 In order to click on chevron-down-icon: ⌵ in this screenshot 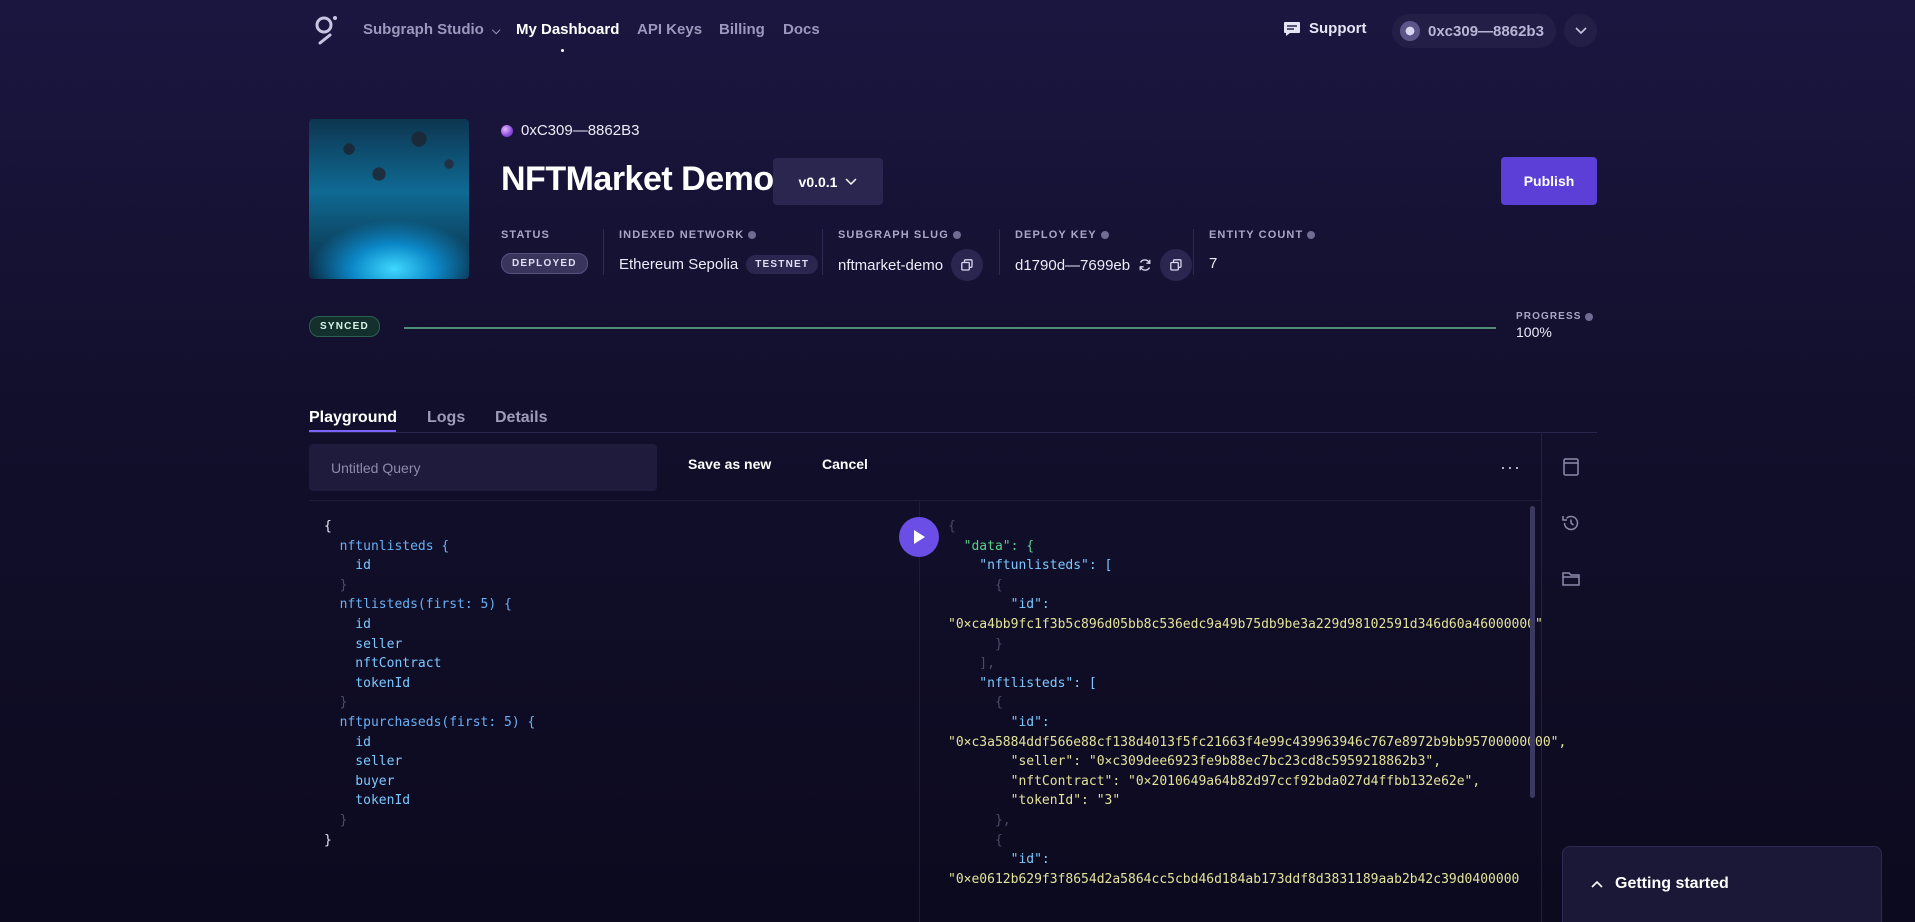, I will do `click(496, 31)`.